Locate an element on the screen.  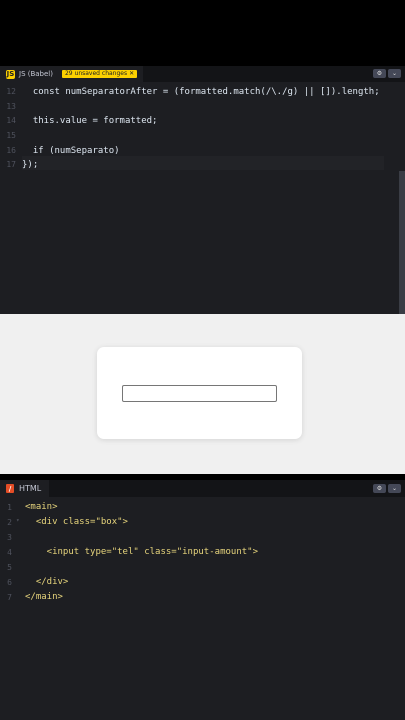
html-tab-label: HTML is located at coordinates (30, 488).